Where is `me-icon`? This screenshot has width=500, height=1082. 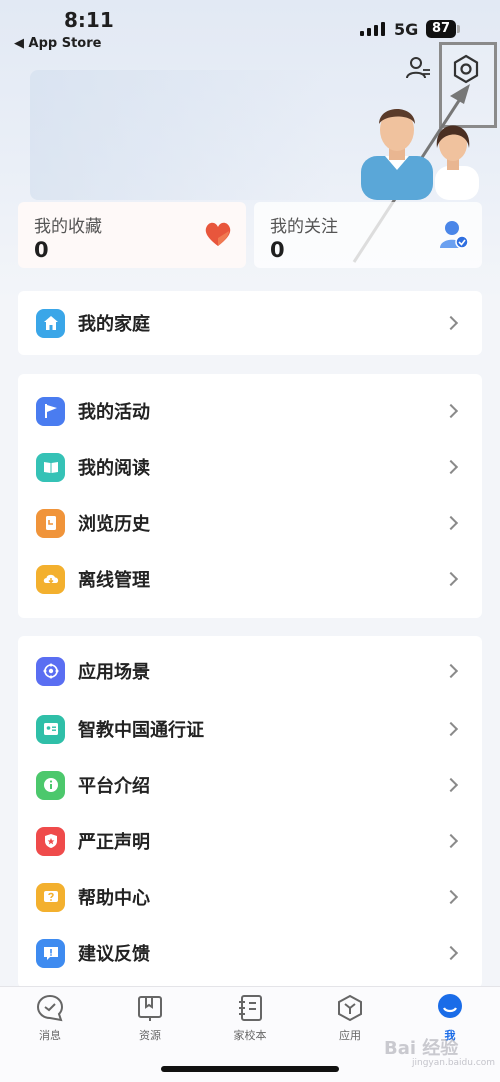
me-icon is located at coordinates (450, 1006).